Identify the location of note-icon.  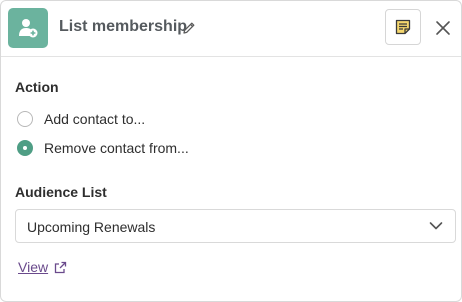
(403, 27).